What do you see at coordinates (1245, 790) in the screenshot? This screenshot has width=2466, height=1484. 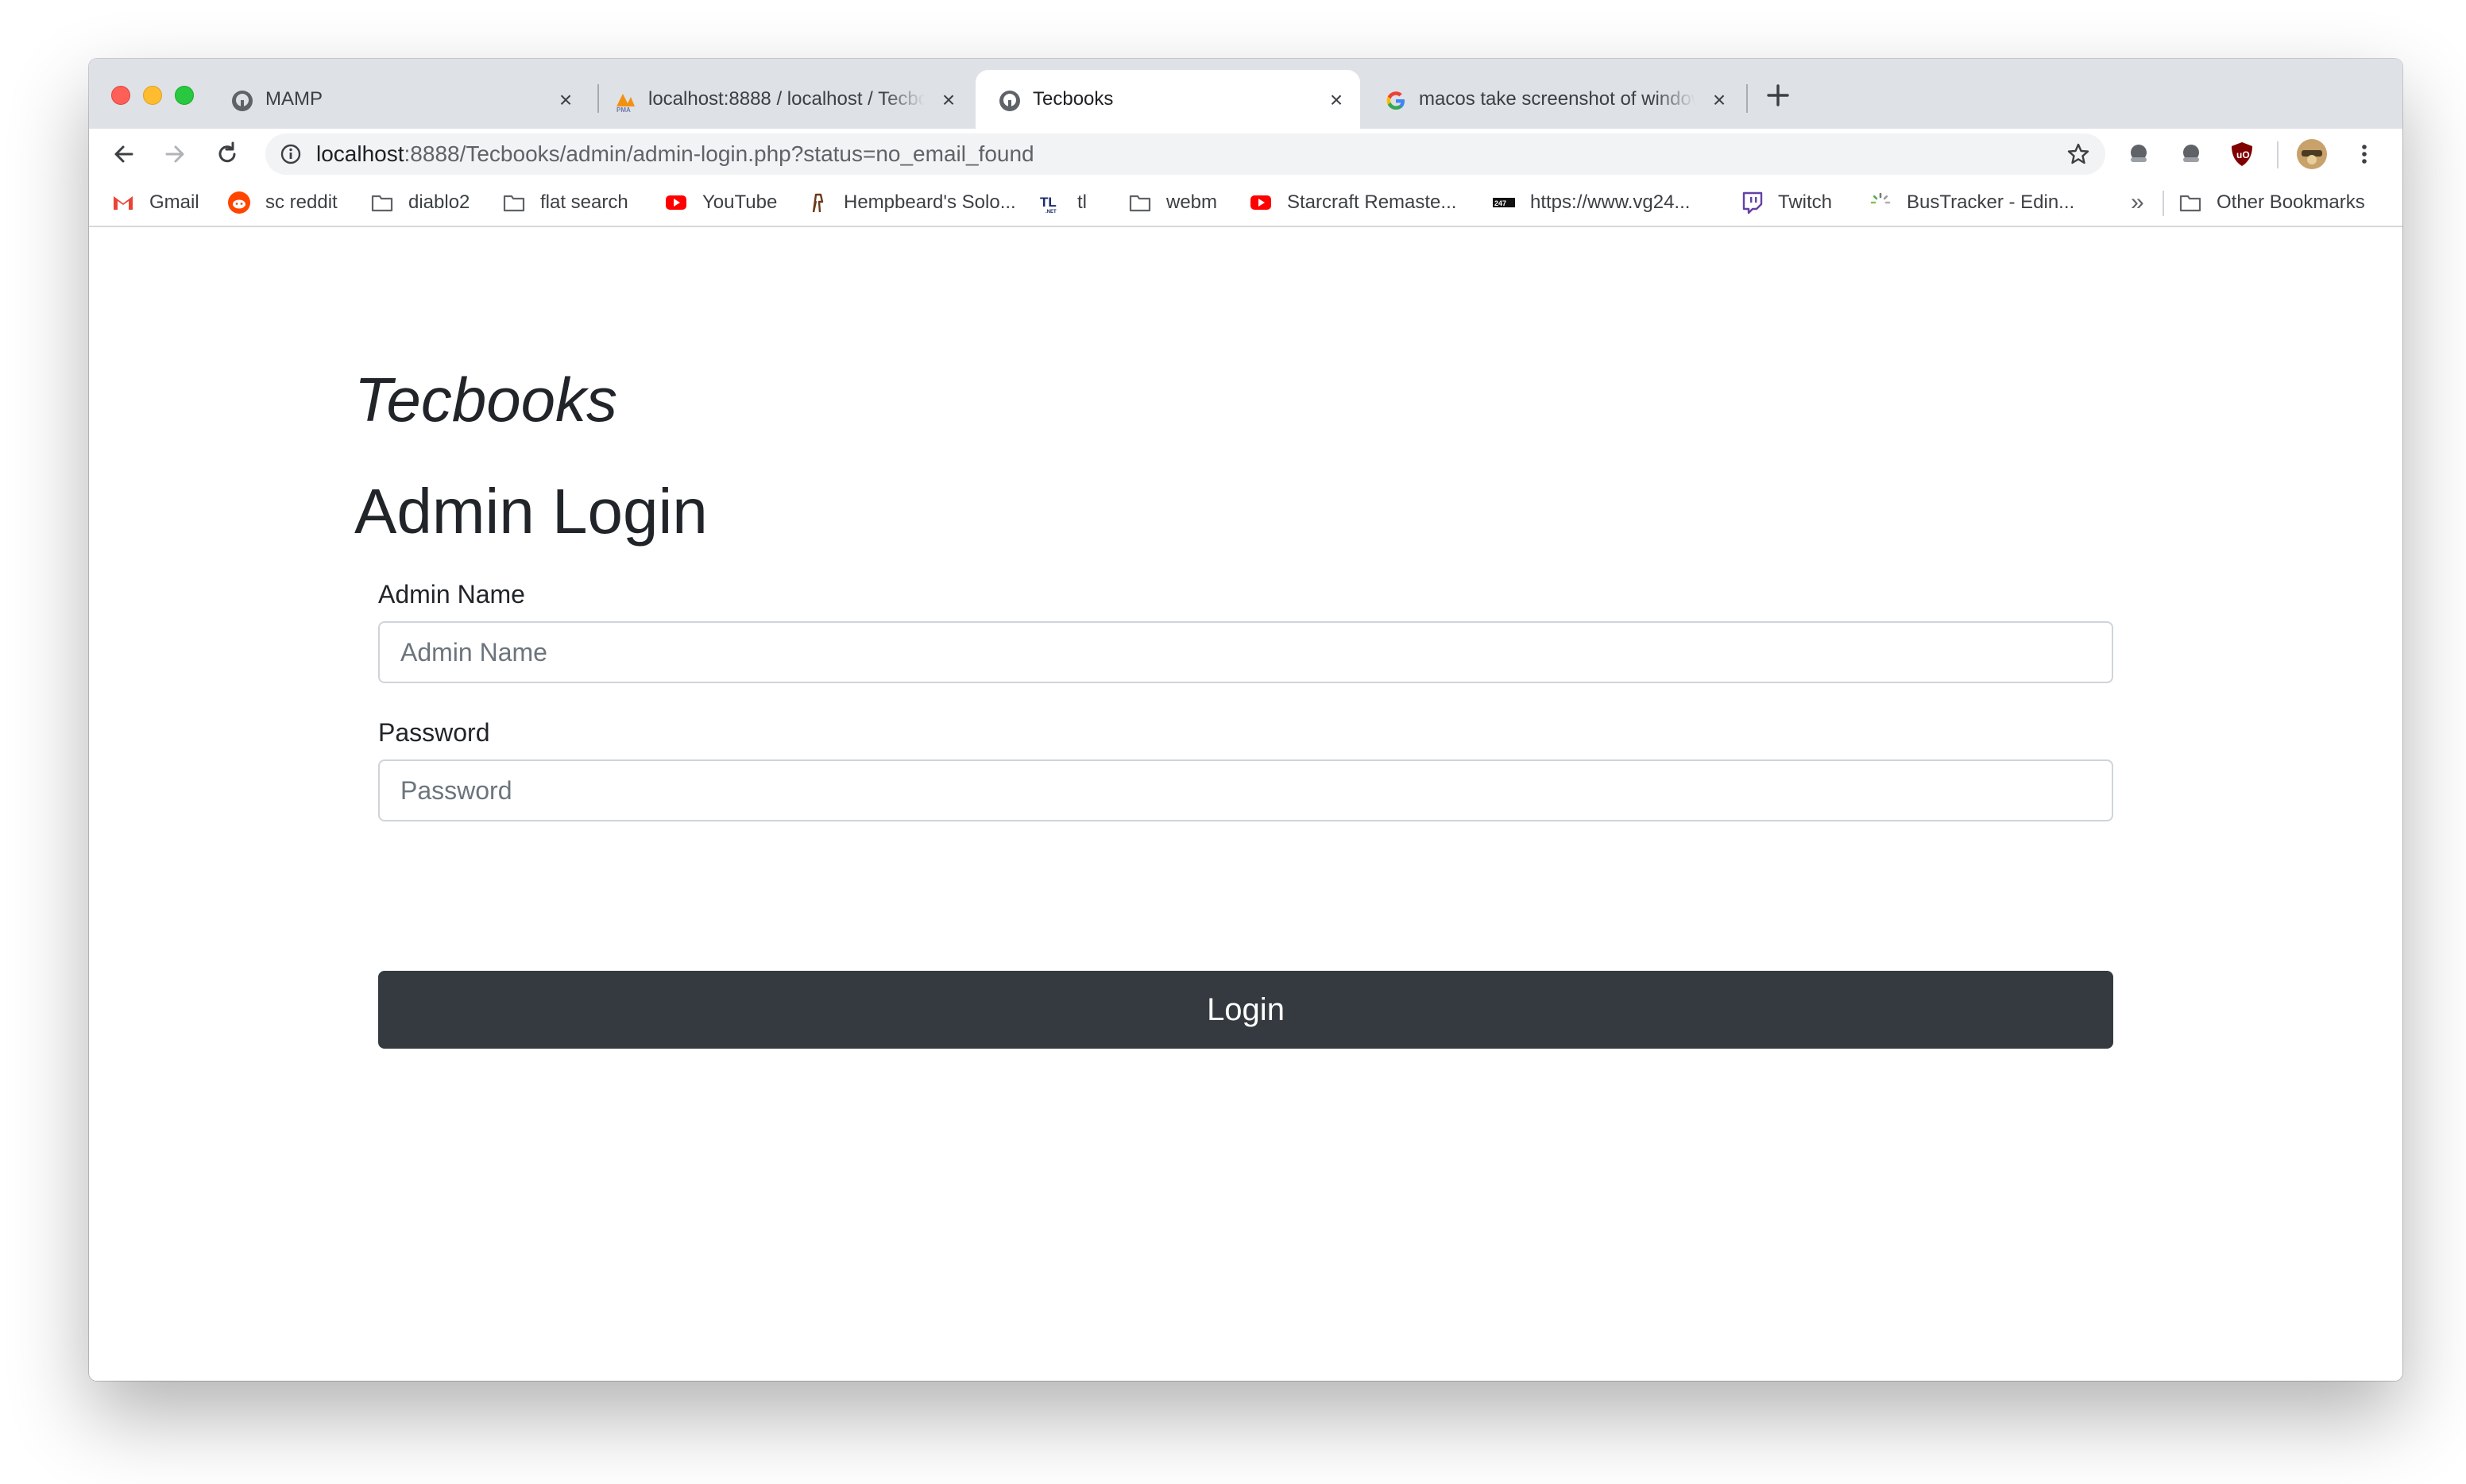 I see `password-input` at bounding box center [1245, 790].